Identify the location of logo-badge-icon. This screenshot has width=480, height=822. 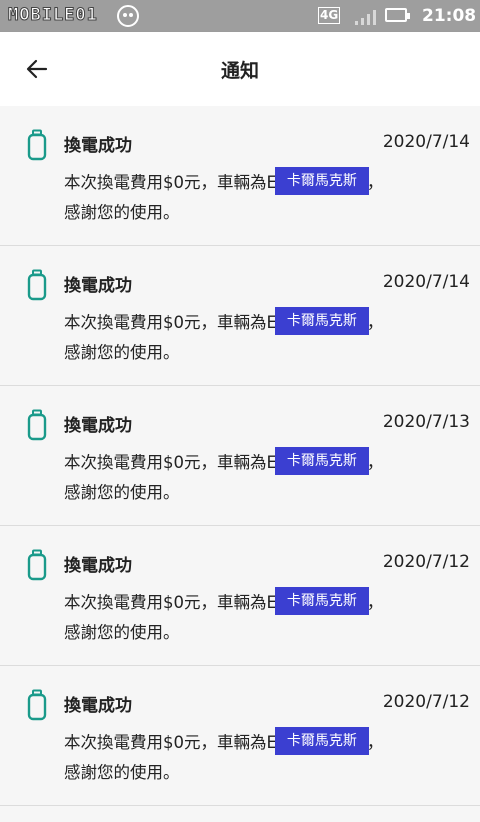
(128, 16).